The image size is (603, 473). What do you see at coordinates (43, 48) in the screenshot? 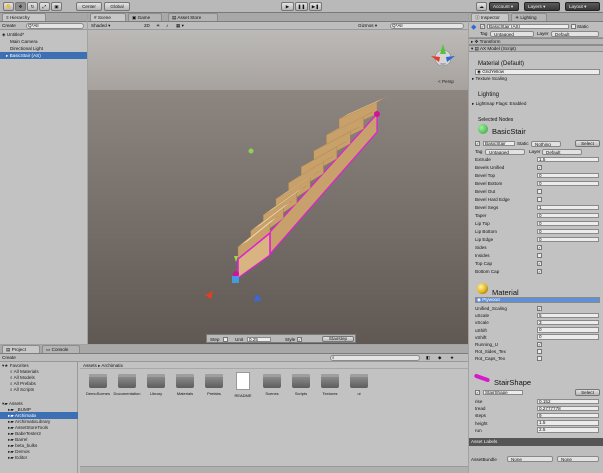
I see `hierarchy-item: Directional Light` at bounding box center [43, 48].